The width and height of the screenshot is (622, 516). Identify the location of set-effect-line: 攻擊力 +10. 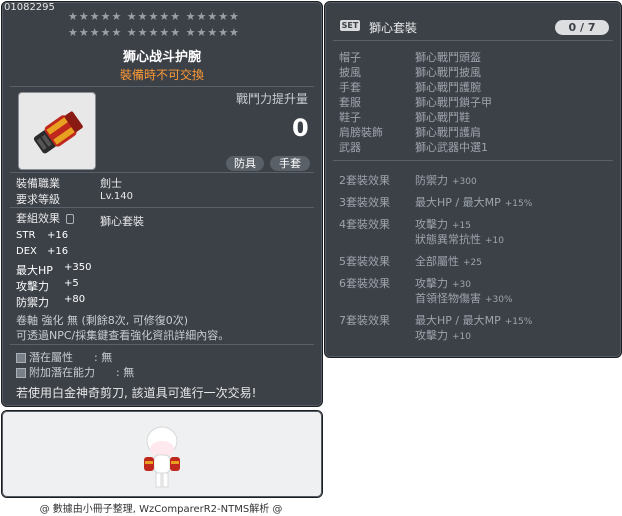
(443, 335).